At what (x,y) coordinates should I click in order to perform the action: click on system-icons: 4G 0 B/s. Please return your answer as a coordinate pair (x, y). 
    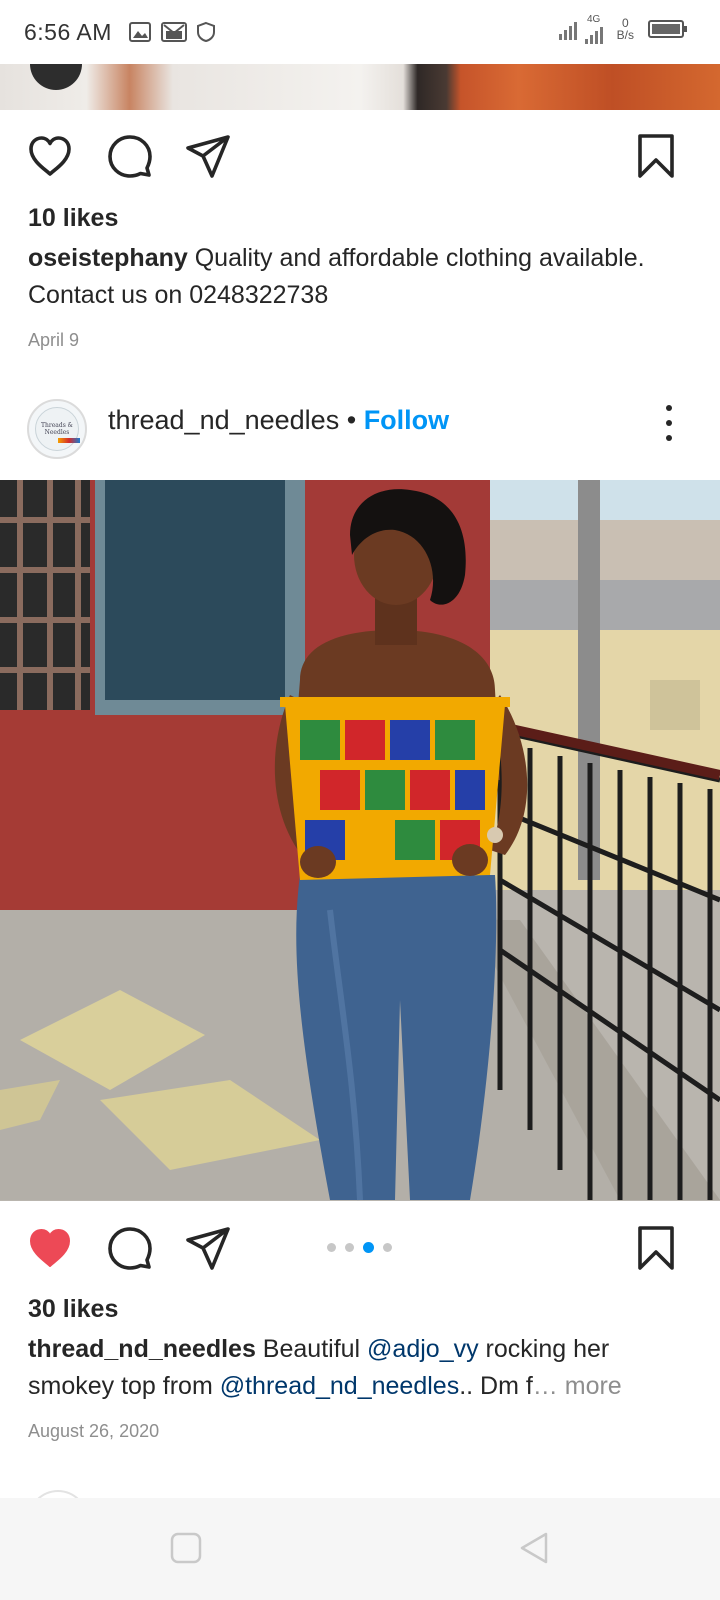
    Looking at the image, I should click on (622, 29).